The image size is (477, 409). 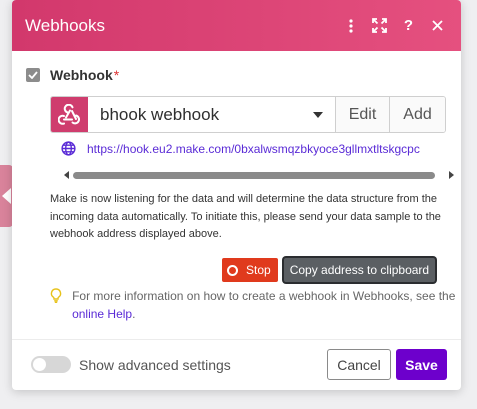 I want to click on more-vertical-icon, so click(x=350, y=25).